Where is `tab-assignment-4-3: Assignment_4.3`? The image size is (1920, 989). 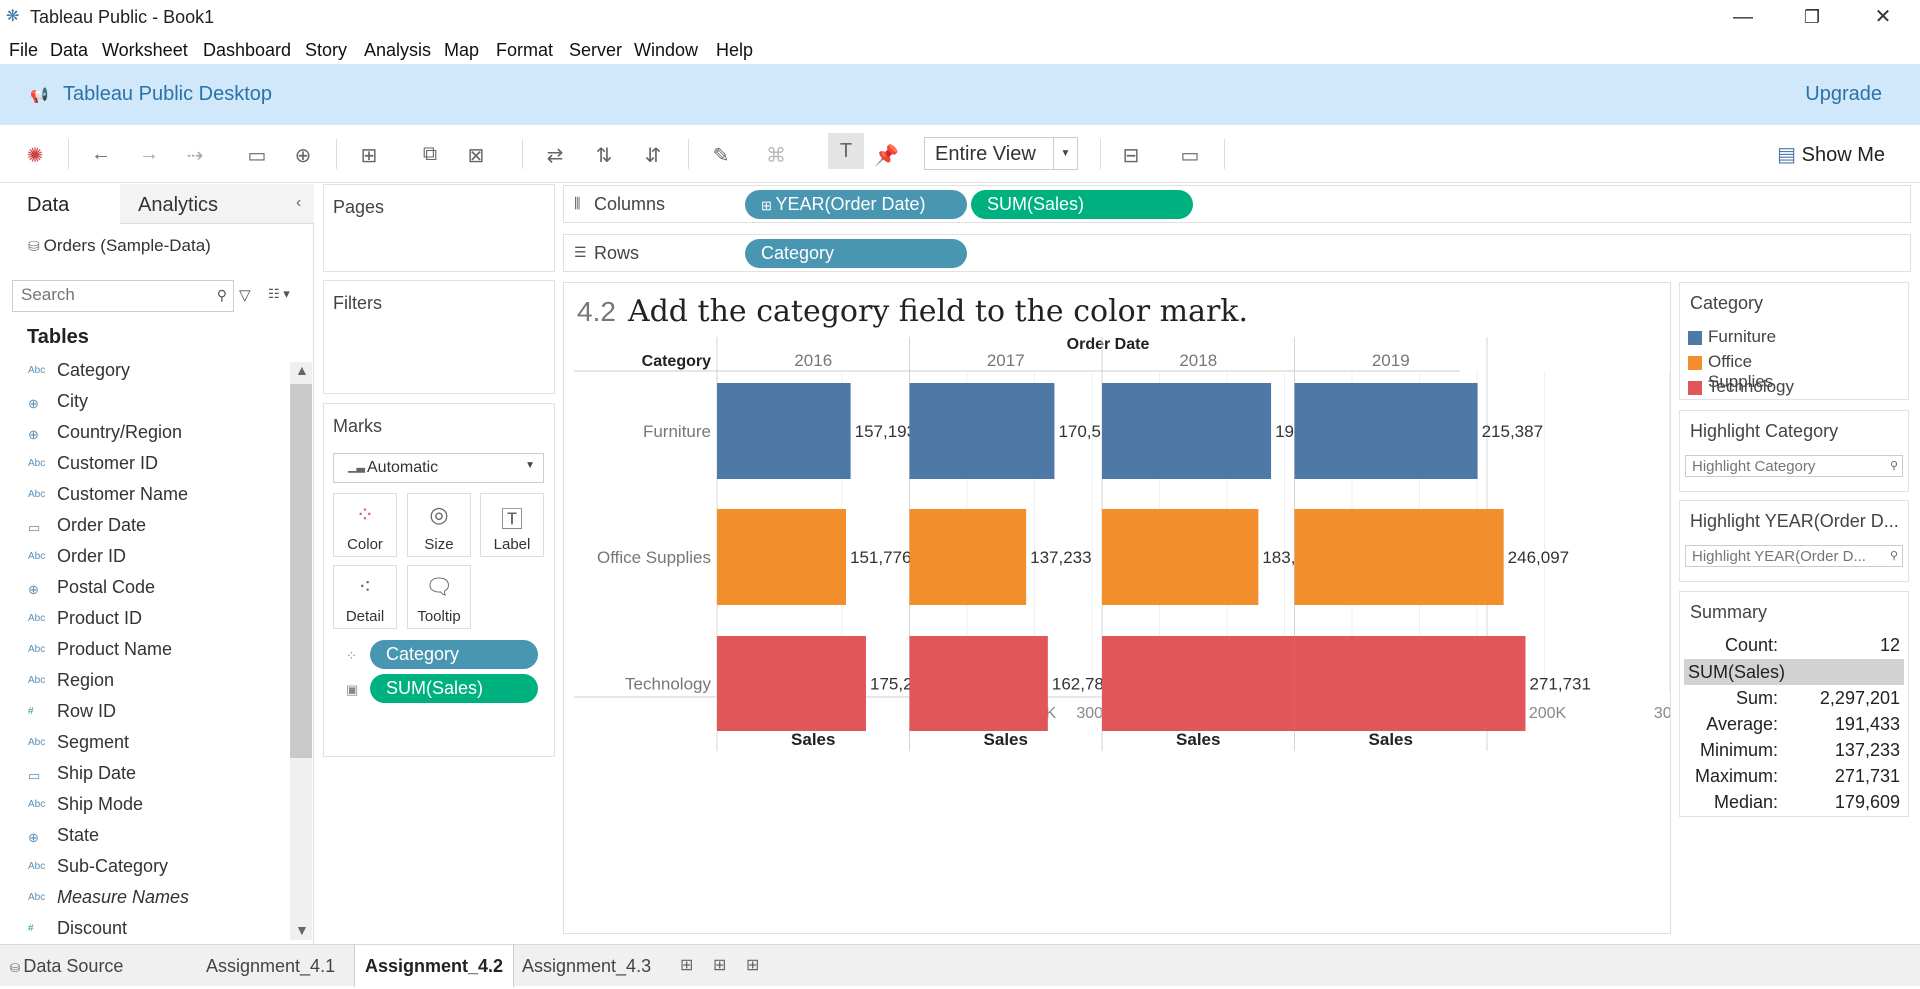 tab-assignment-4-3: Assignment_4.3 is located at coordinates (586, 966).